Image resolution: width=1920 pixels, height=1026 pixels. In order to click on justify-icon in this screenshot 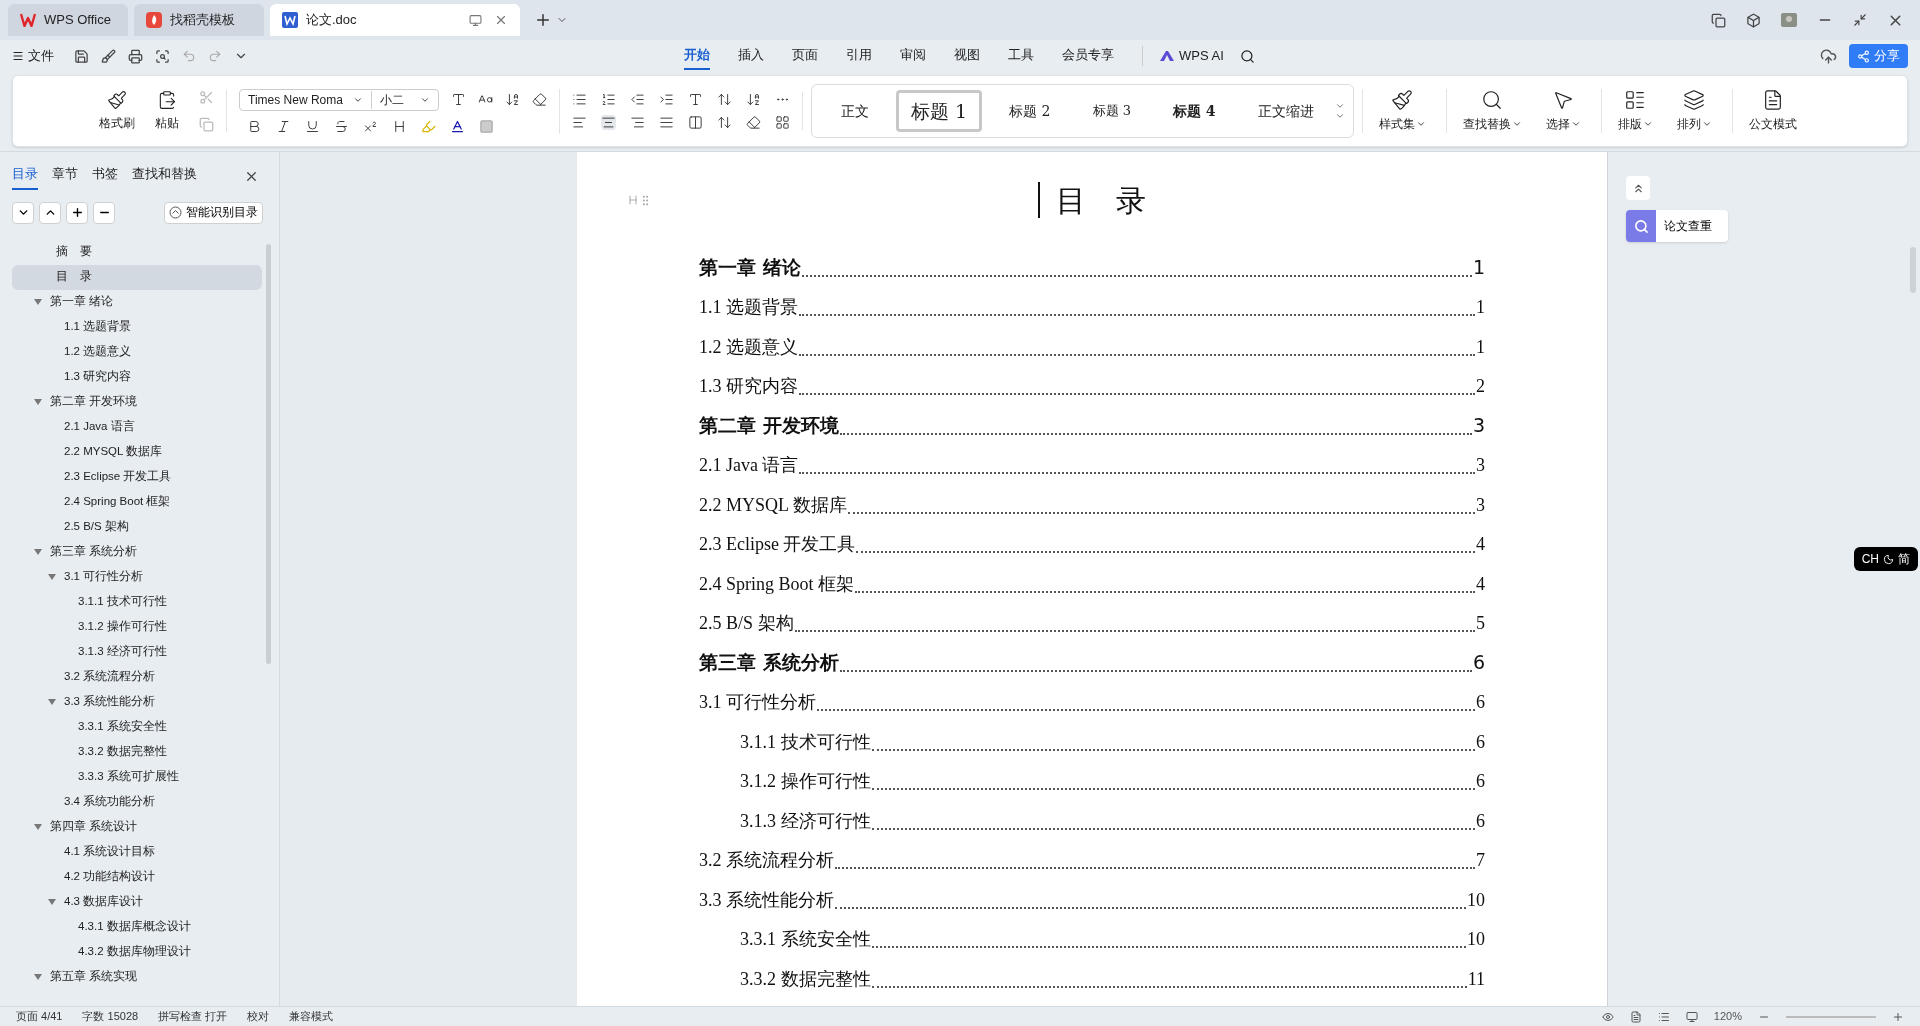, I will do `click(666, 122)`.